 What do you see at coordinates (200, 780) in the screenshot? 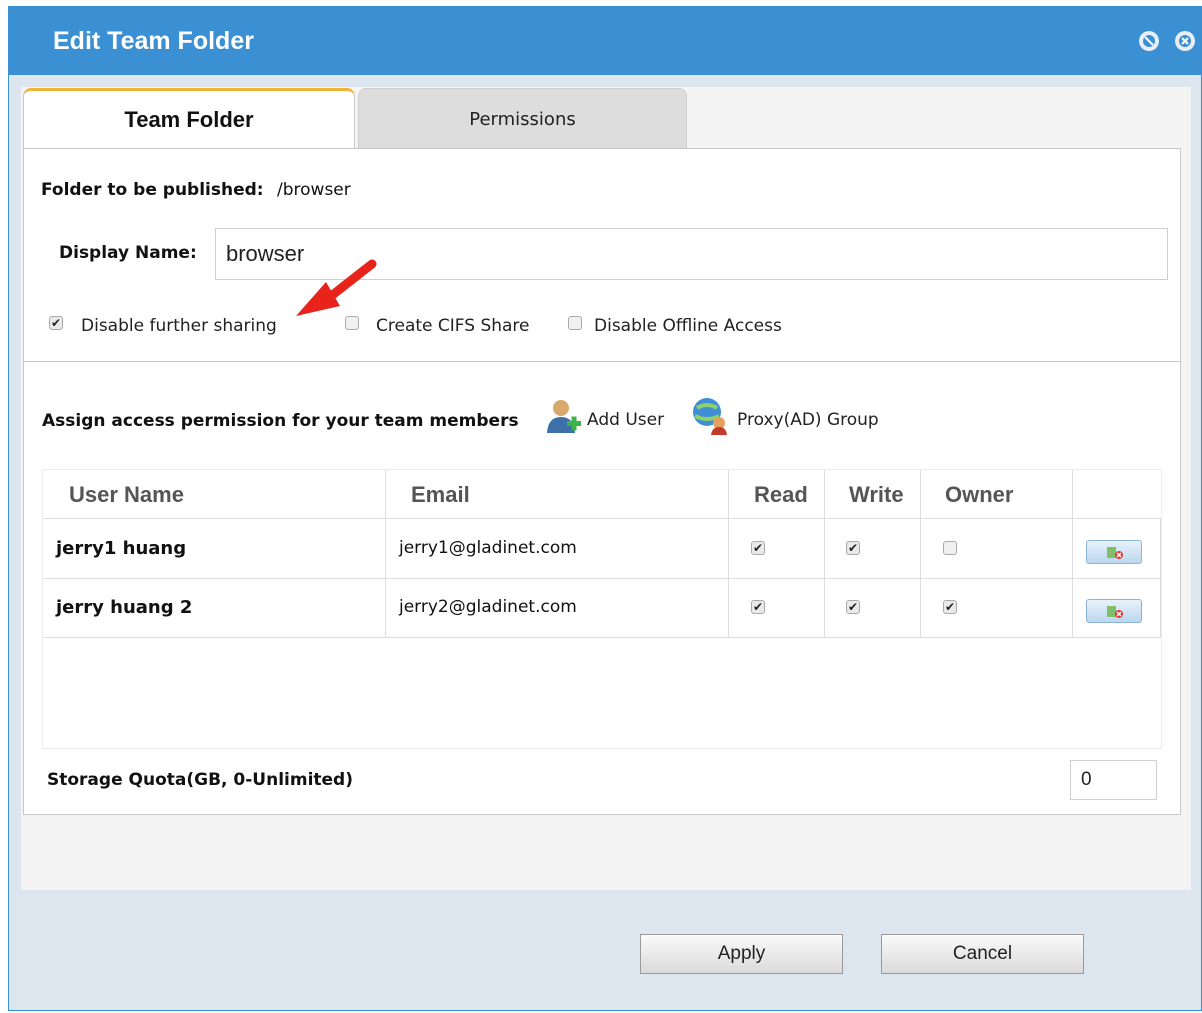
I see `storage-quota-label: Storage Quota(GB, 0-Unlimited)` at bounding box center [200, 780].